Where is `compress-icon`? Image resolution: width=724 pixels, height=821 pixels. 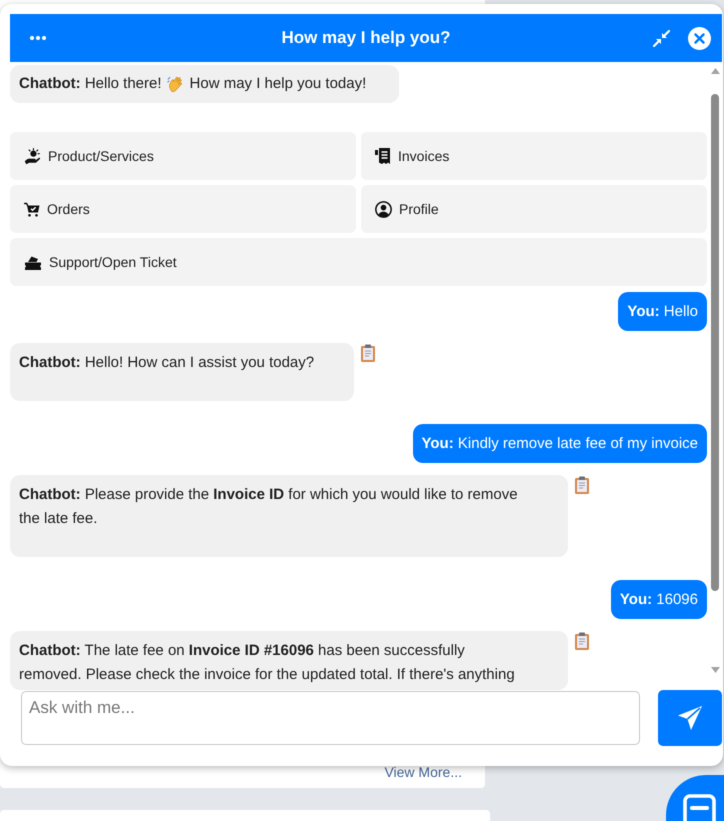 compress-icon is located at coordinates (661, 38).